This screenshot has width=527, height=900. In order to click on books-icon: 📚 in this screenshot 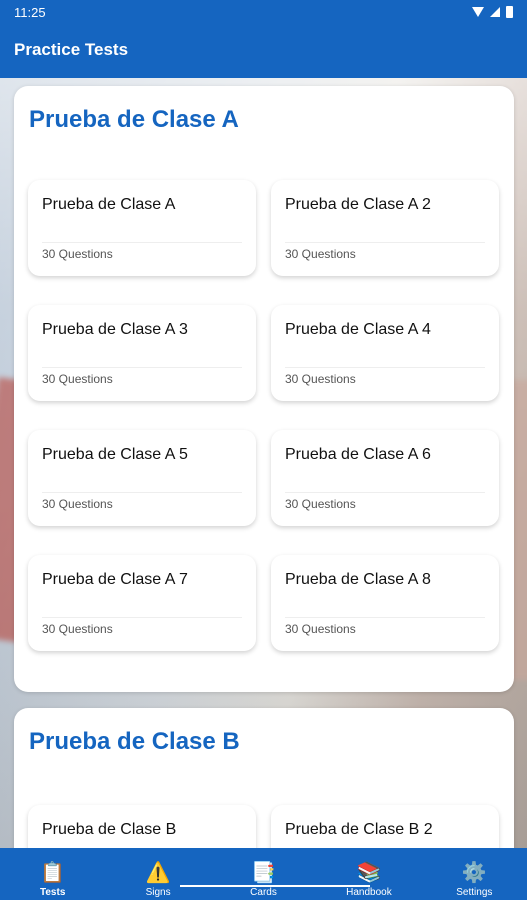, I will do `click(369, 873)`.